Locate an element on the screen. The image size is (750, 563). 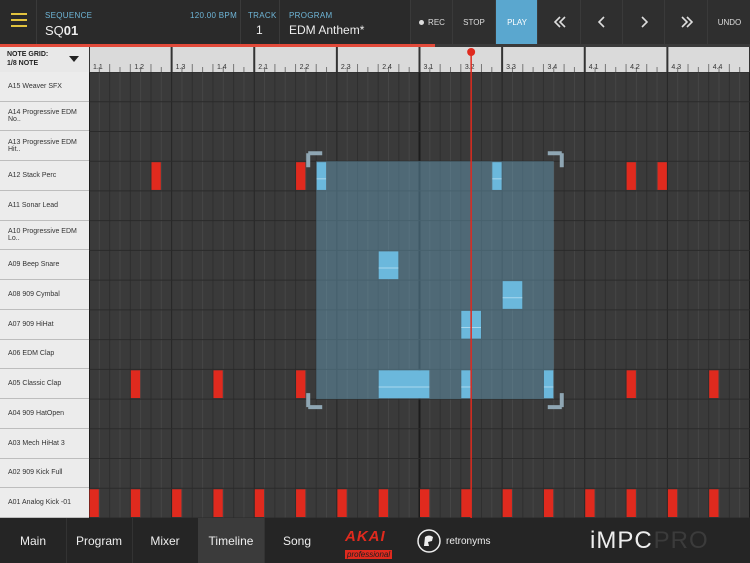
pad-lane-label: A04 909 HatOpen is located at coordinates (44, 414).